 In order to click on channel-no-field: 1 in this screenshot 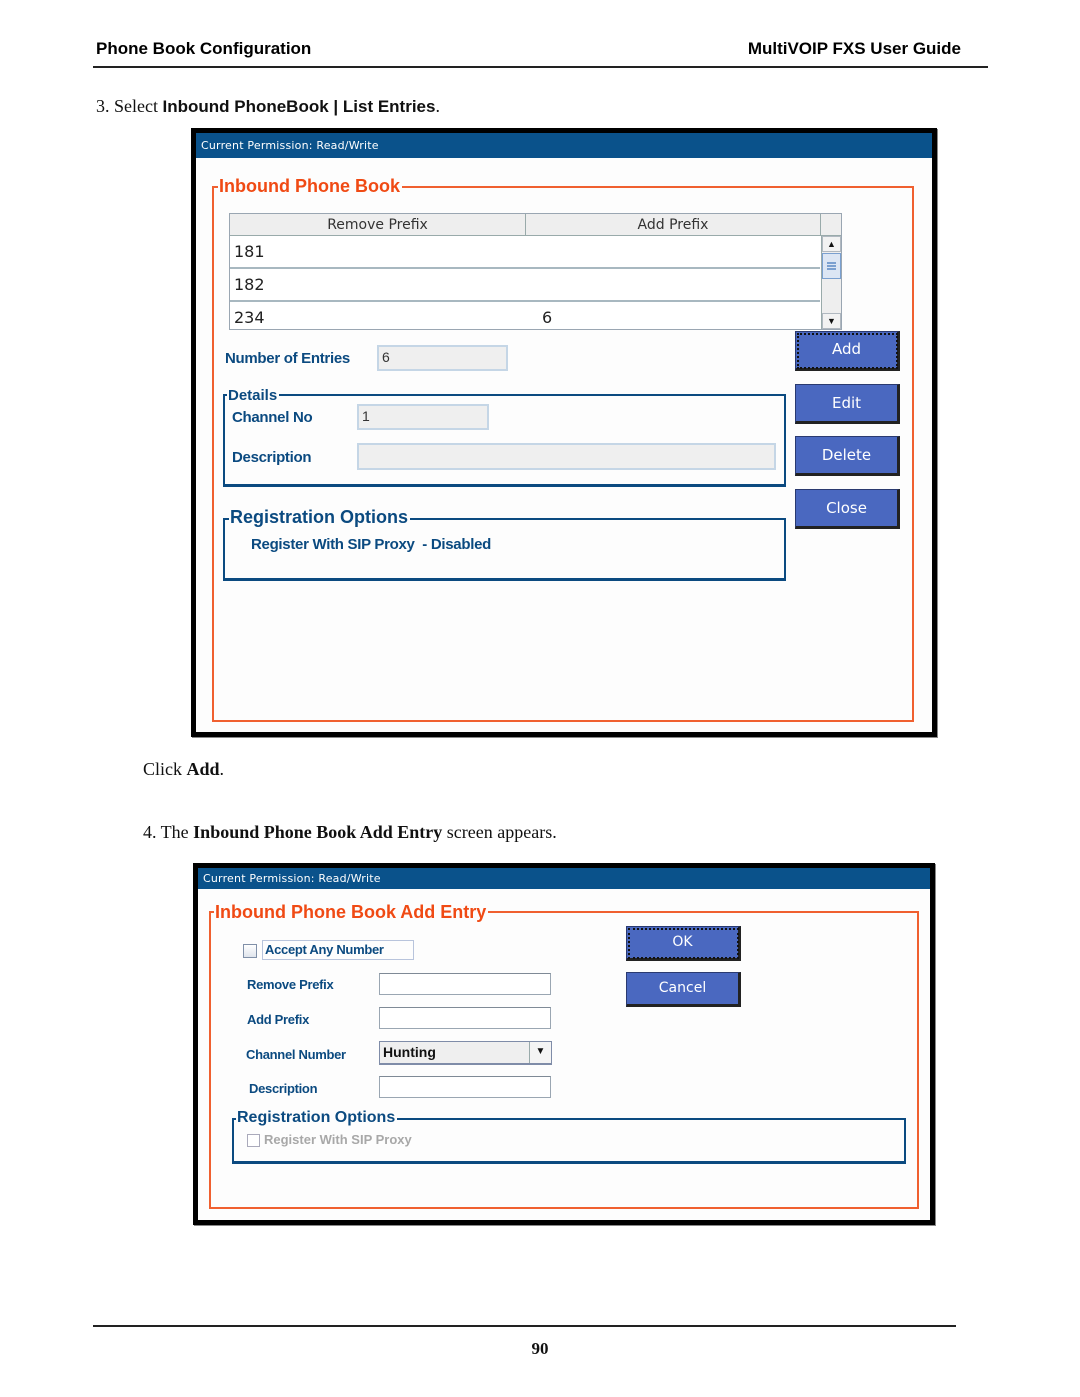, I will do `click(423, 417)`.